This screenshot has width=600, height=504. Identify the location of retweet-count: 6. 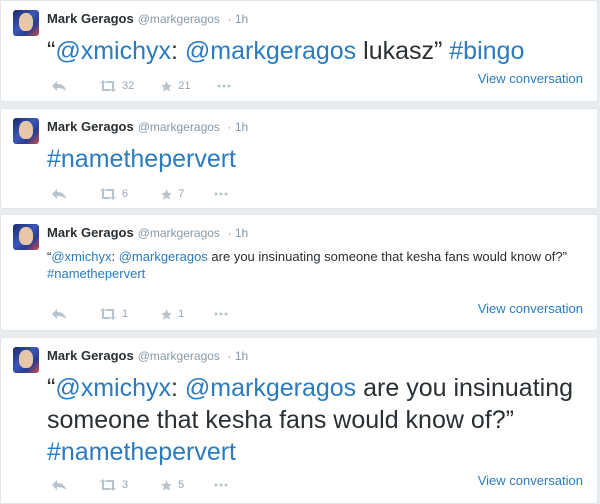
(125, 194).